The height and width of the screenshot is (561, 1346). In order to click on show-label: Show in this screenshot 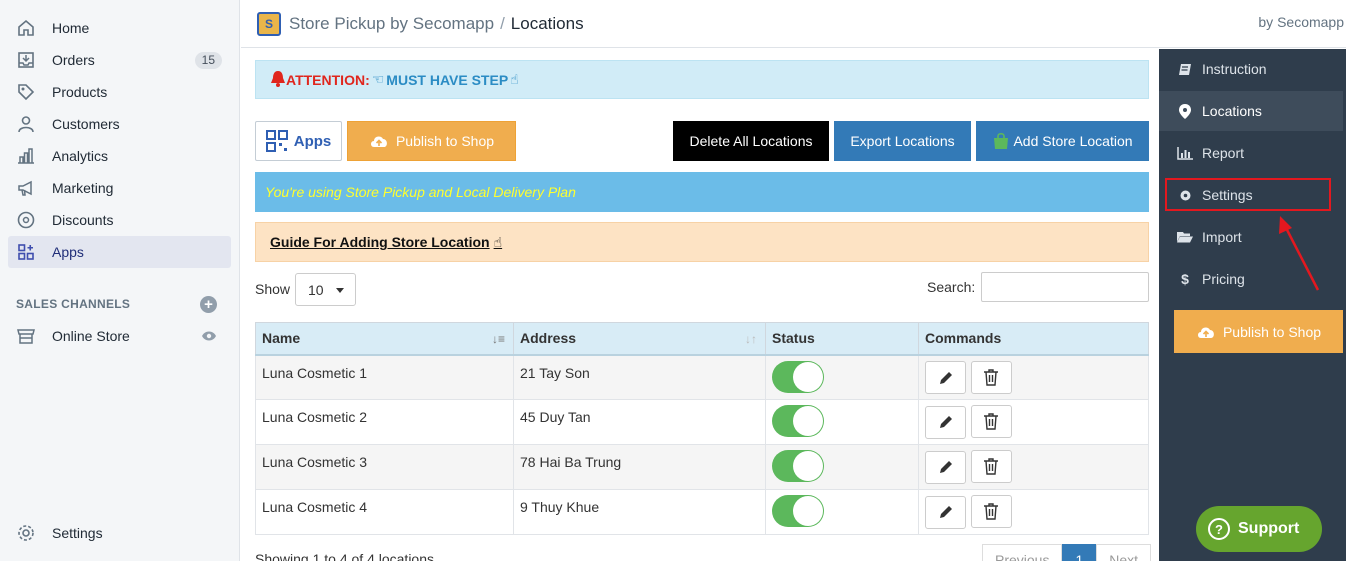, I will do `click(273, 289)`.